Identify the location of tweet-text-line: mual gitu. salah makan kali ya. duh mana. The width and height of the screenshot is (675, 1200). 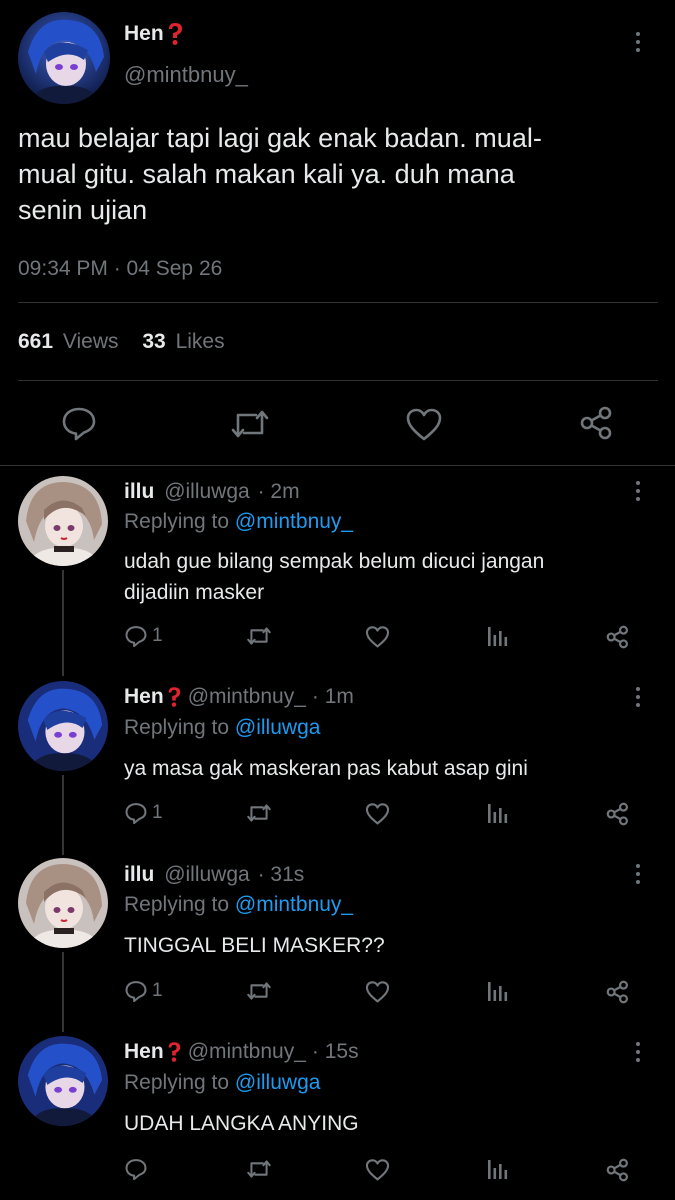
(266, 174).